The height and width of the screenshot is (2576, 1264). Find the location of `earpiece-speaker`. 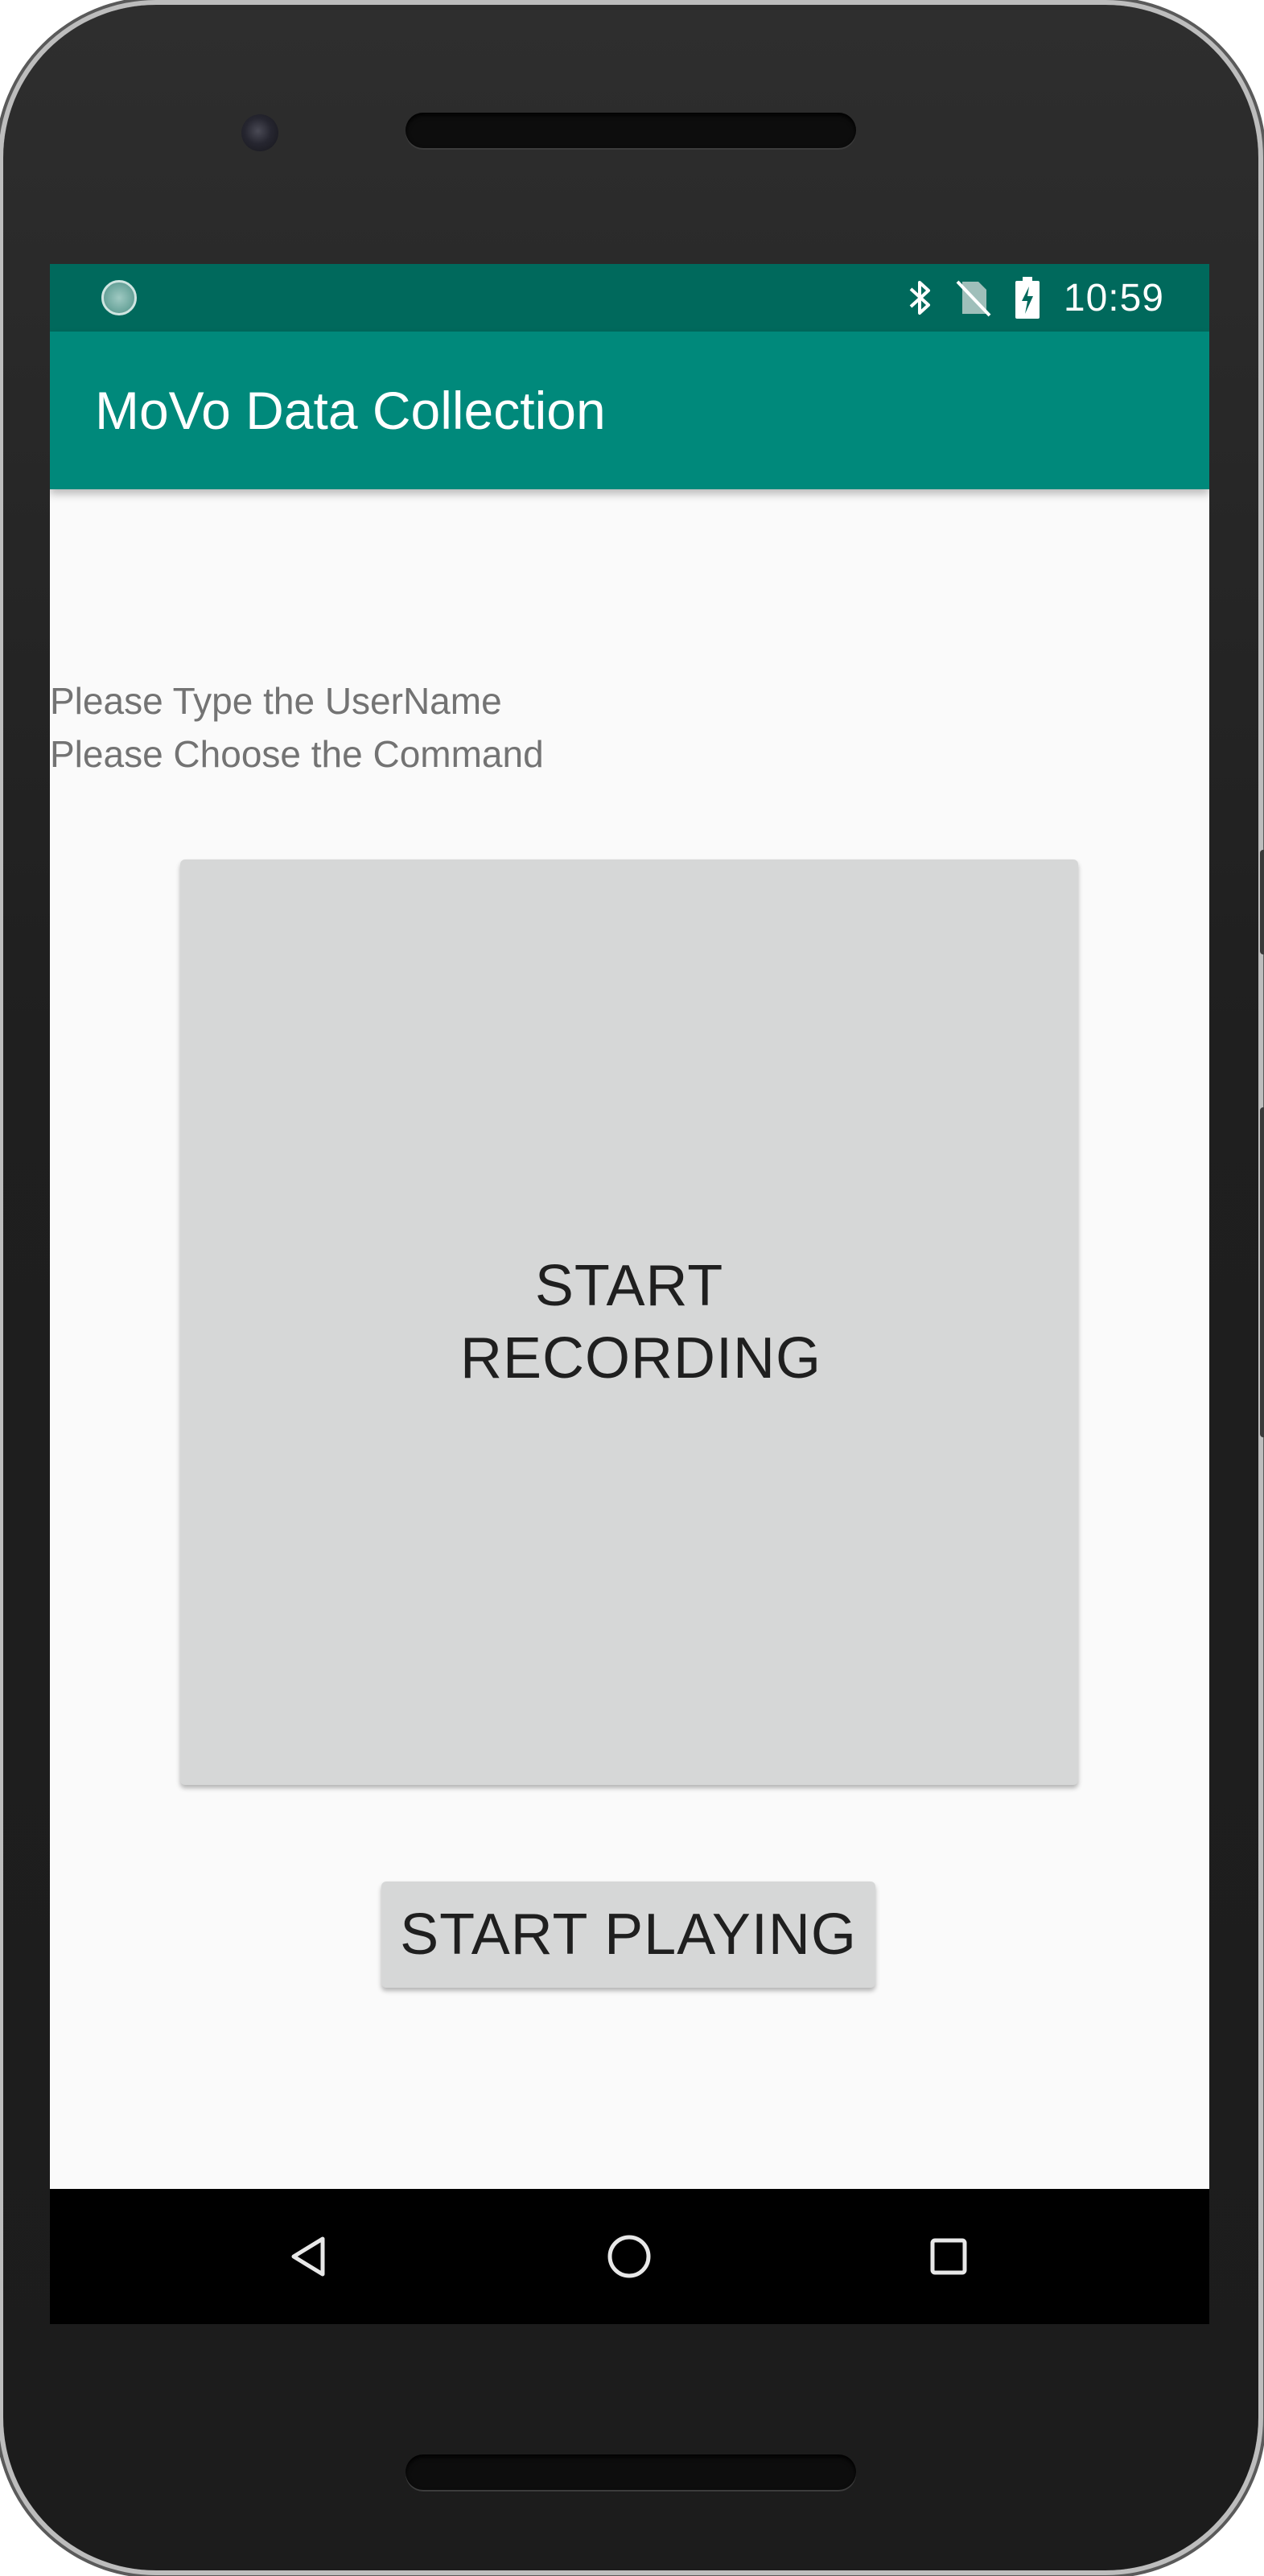

earpiece-speaker is located at coordinates (631, 130).